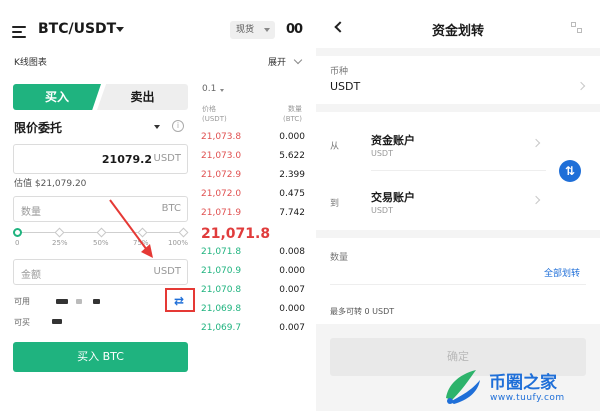 The width and height of the screenshot is (600, 411). What do you see at coordinates (236, 234) in the screenshot?
I see `last-price: 21,071.8` at bounding box center [236, 234].